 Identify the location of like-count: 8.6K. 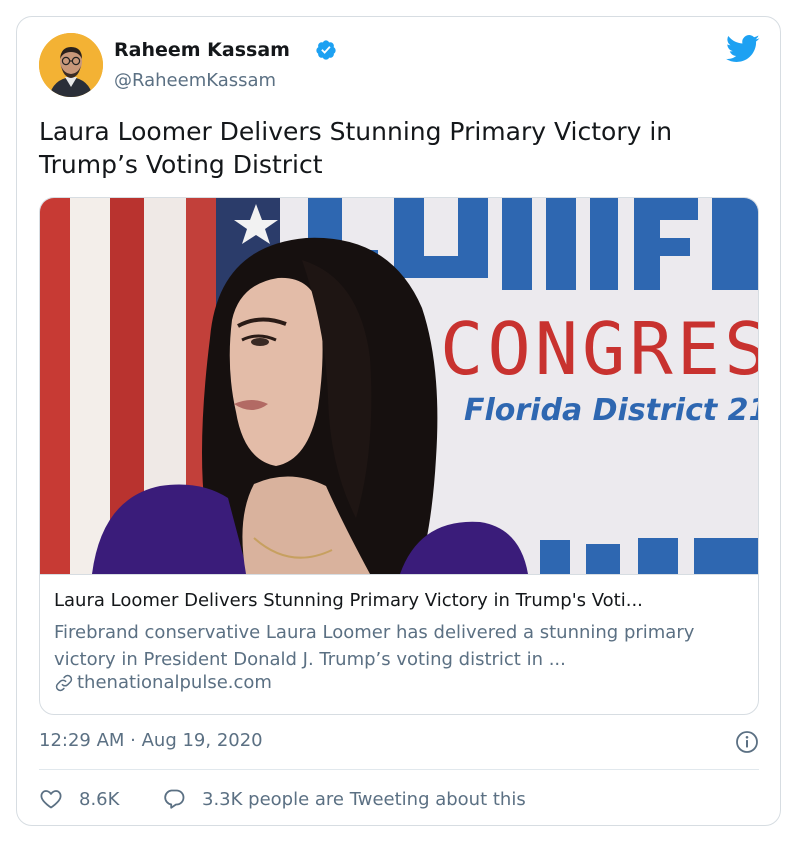
(99, 799).